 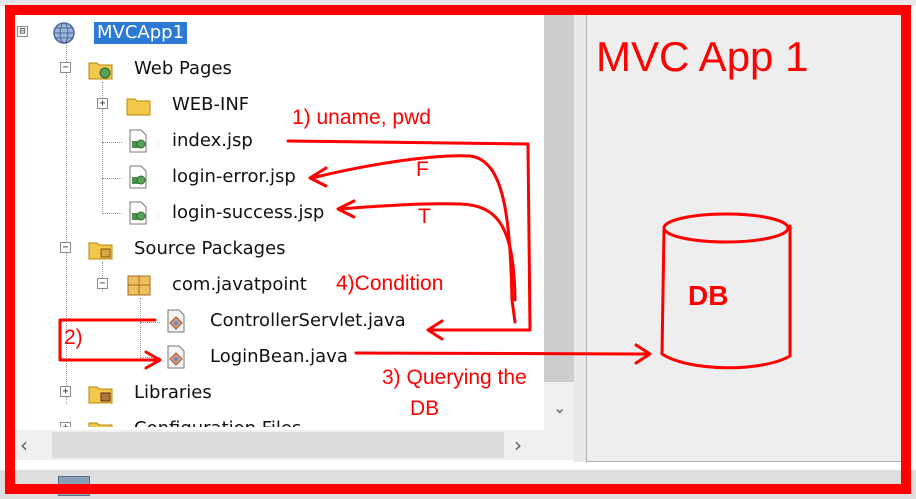 I want to click on tree-node-login-error-jsp: login-error.jsp, so click(x=172, y=178).